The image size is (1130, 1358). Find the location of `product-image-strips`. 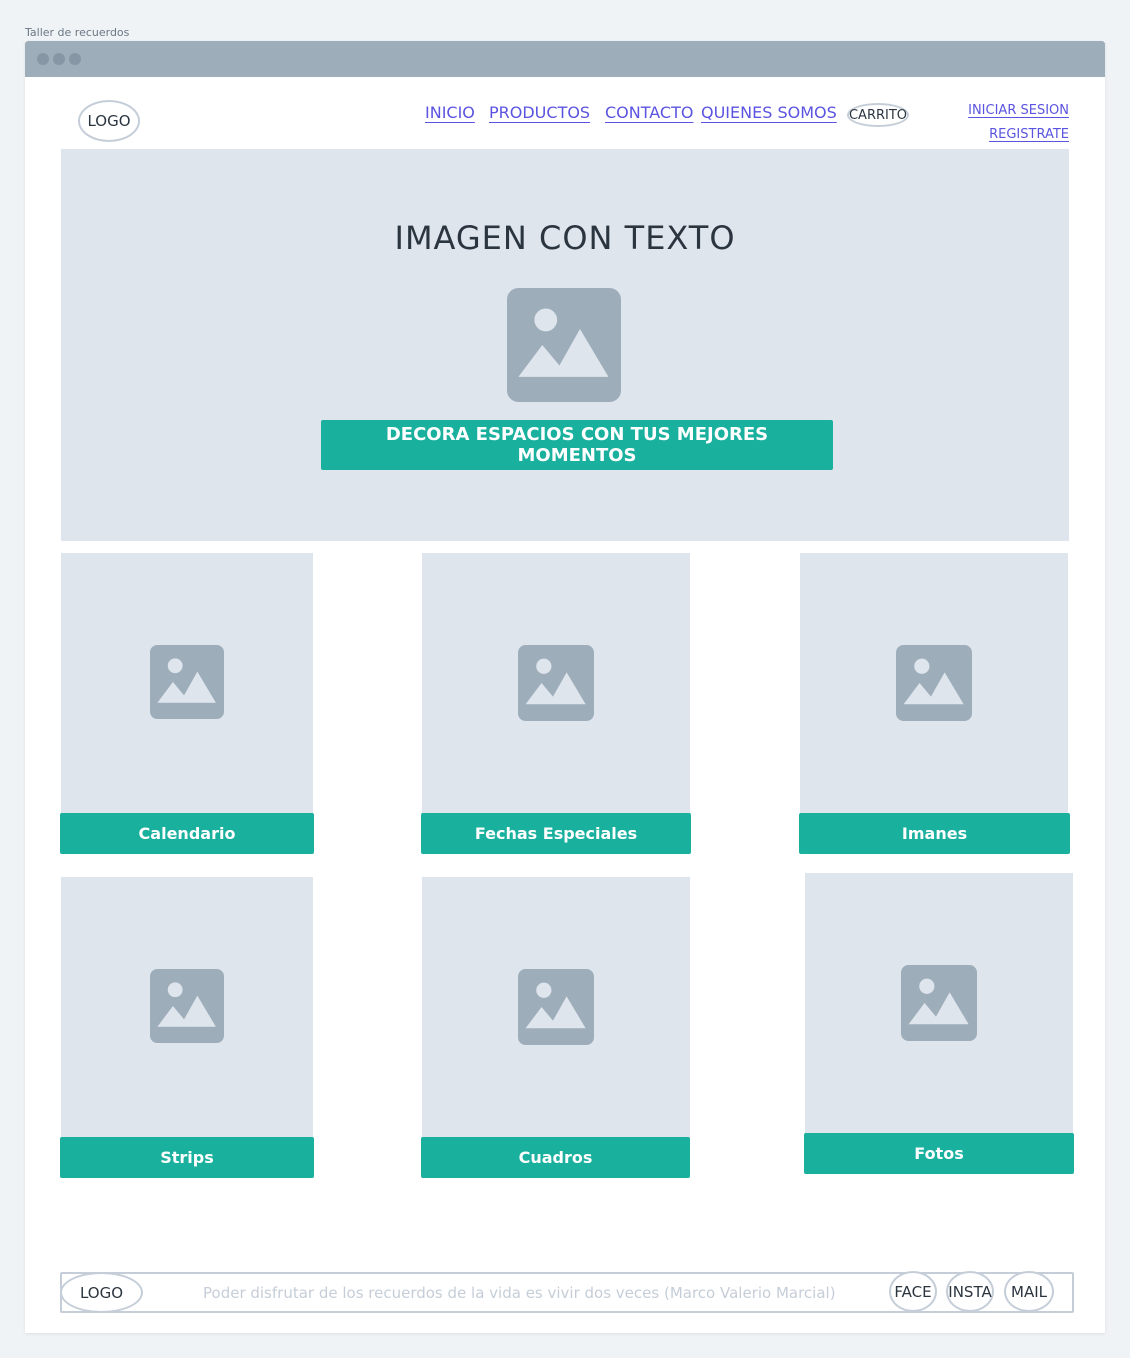

product-image-strips is located at coordinates (187, 1008).